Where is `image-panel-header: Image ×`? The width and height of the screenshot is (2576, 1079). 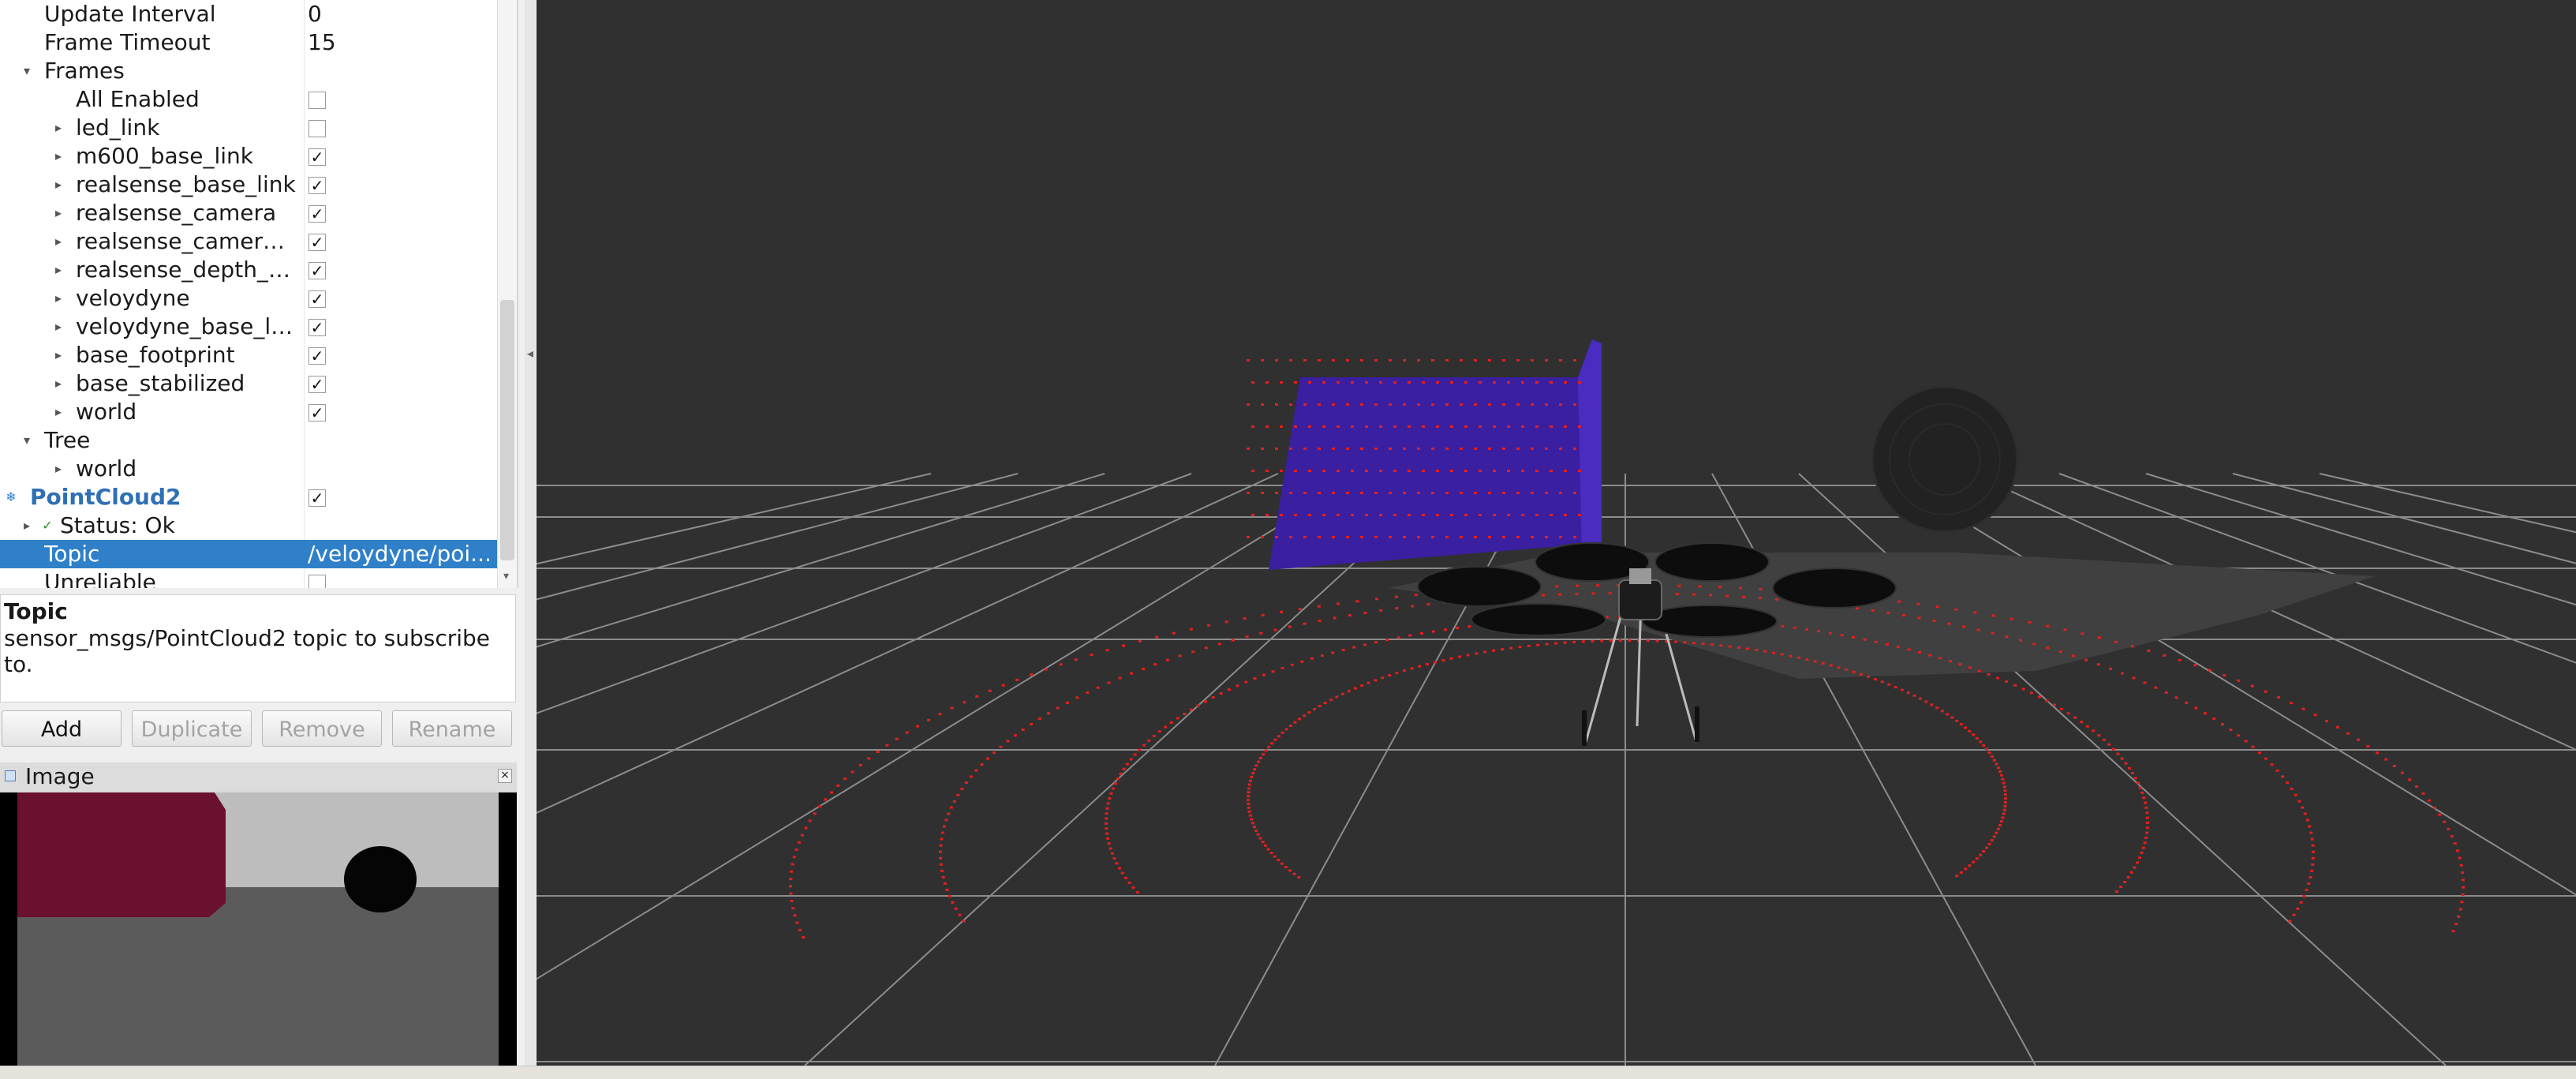 image-panel-header: Image × is located at coordinates (258, 776).